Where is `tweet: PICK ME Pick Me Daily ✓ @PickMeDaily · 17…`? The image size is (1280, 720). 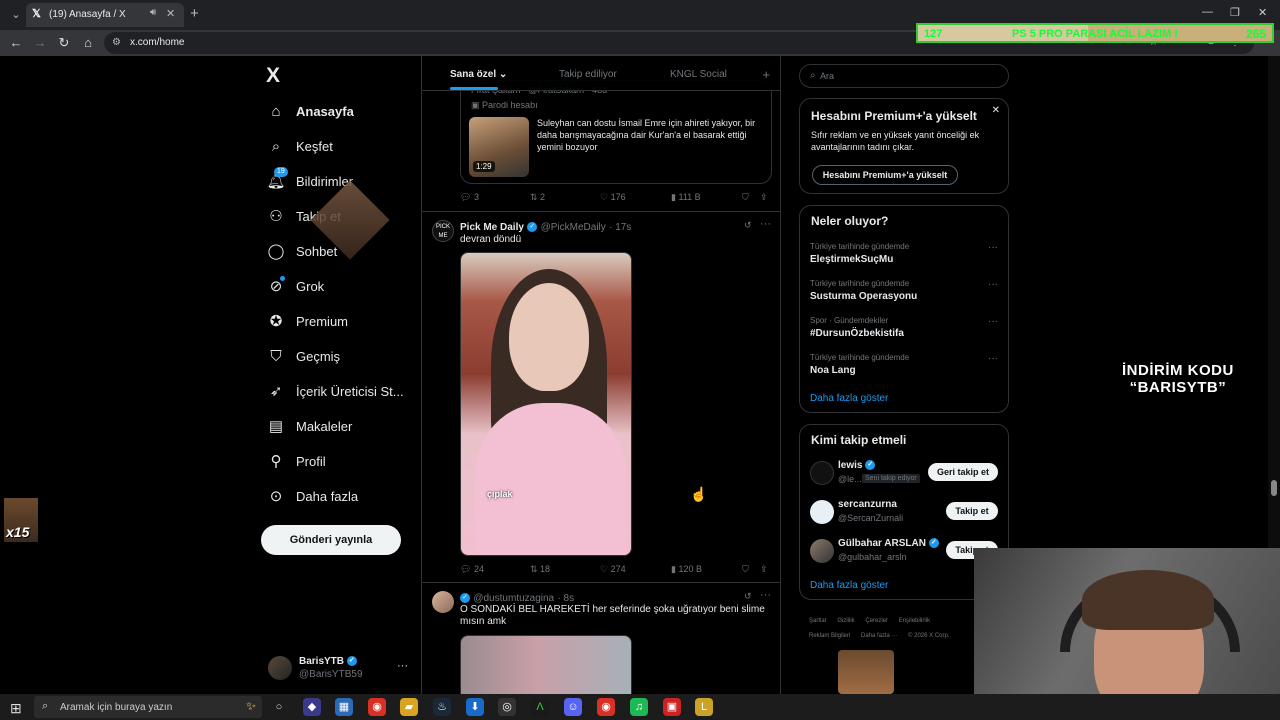
tweet: PICK ME Pick Me Daily ✓ @PickMeDaily · 17… is located at coordinates (601, 397).